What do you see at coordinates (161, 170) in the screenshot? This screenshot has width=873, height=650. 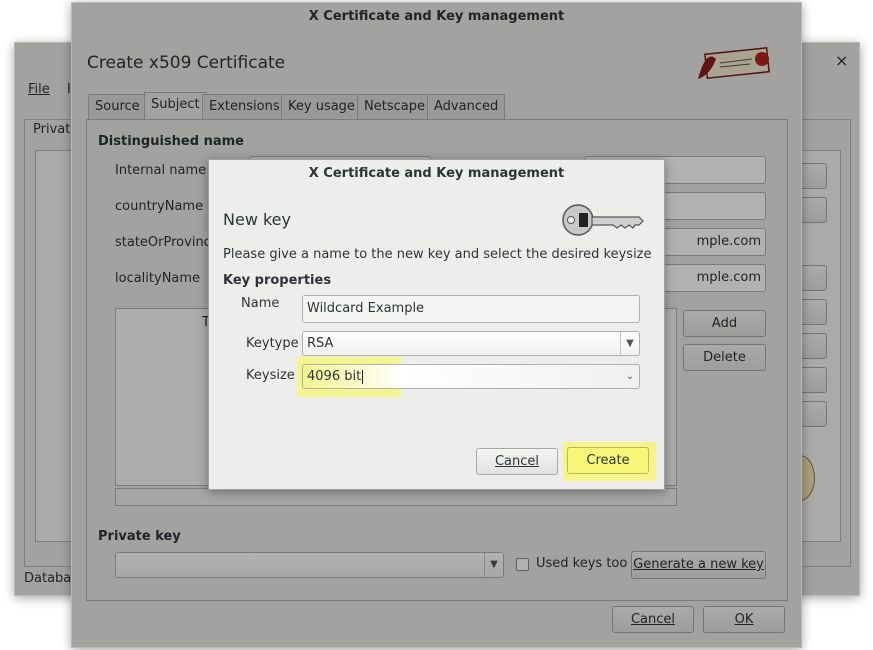 I see `label-internal-name: Internal name` at bounding box center [161, 170].